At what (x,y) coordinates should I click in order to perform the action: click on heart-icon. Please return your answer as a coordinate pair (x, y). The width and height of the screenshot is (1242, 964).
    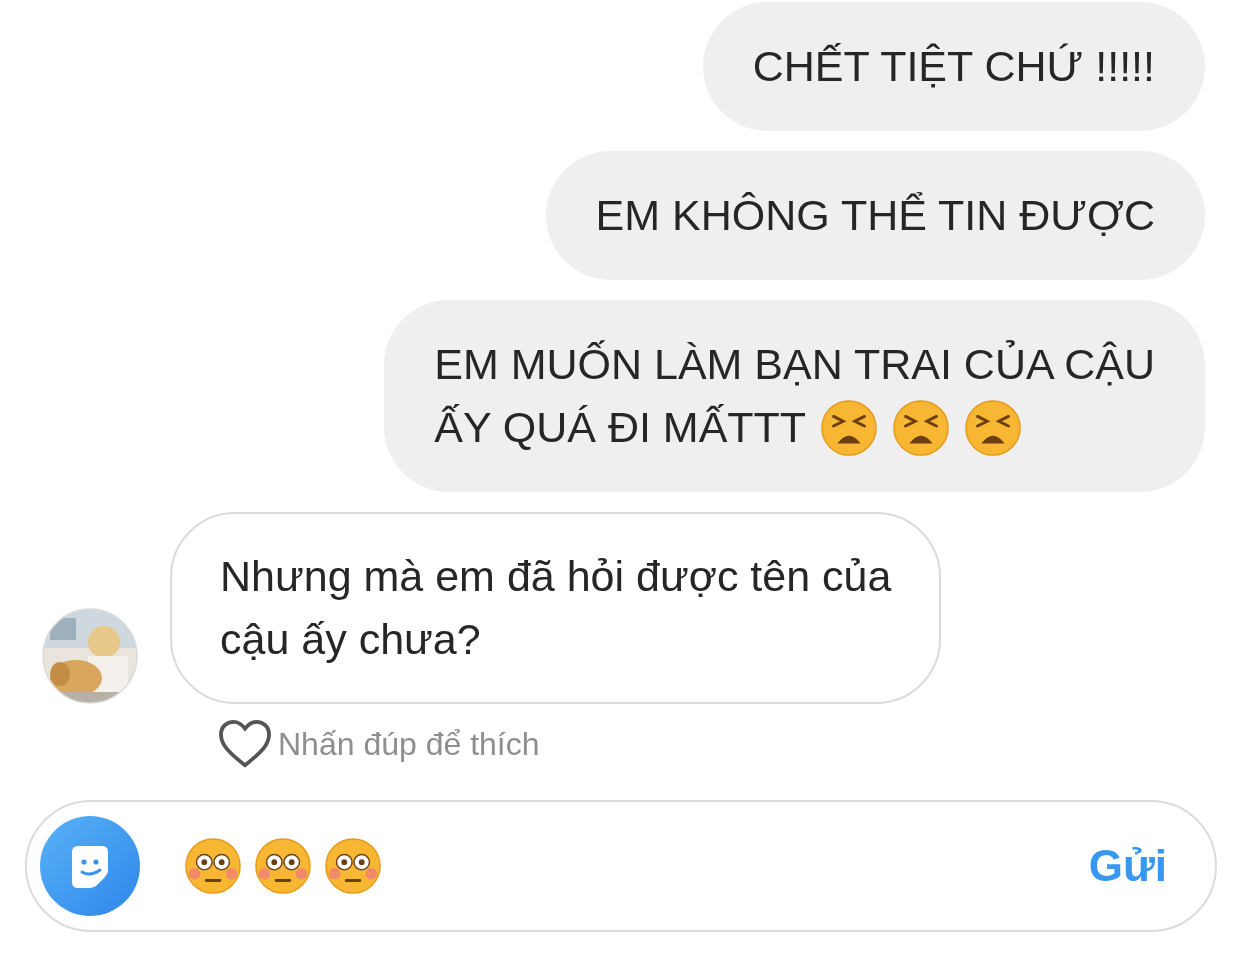
    Looking at the image, I should click on (245, 744).